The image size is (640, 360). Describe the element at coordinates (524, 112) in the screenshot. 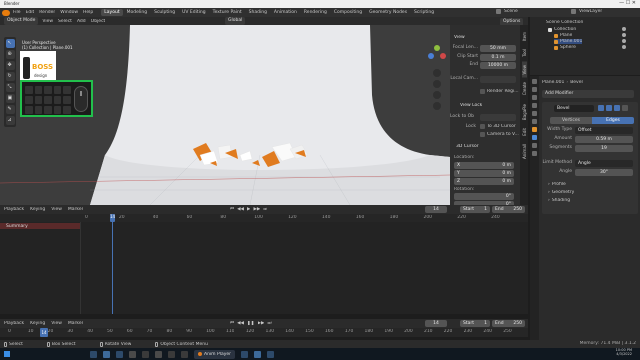

I see `npanel-tab-bagapie: BagaPie` at that location.